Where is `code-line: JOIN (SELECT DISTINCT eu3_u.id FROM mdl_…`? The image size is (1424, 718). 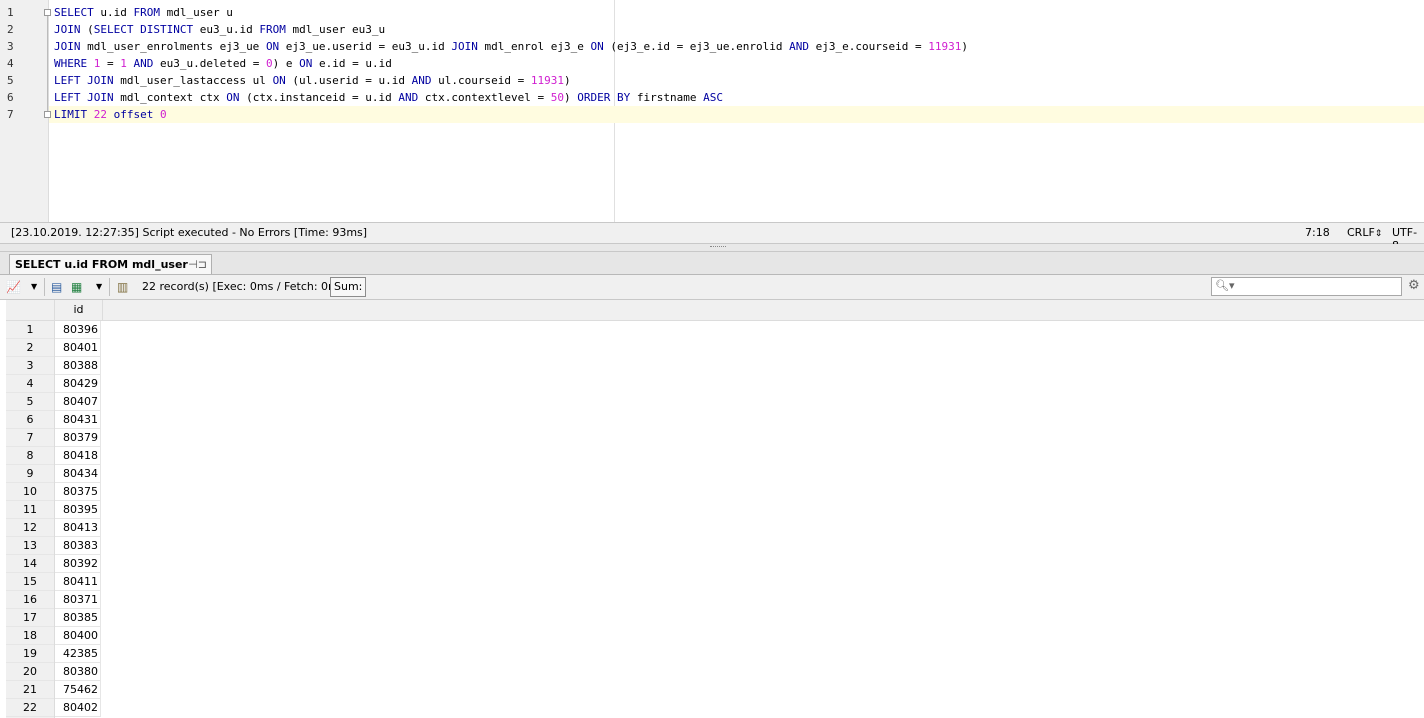 code-line: JOIN (SELECT DISTINCT eu3_u.id FROM mdl_… is located at coordinates (219, 29).